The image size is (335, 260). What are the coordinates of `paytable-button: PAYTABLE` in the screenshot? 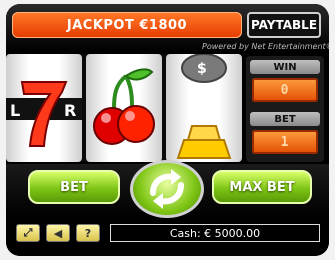 It's located at (284, 25).